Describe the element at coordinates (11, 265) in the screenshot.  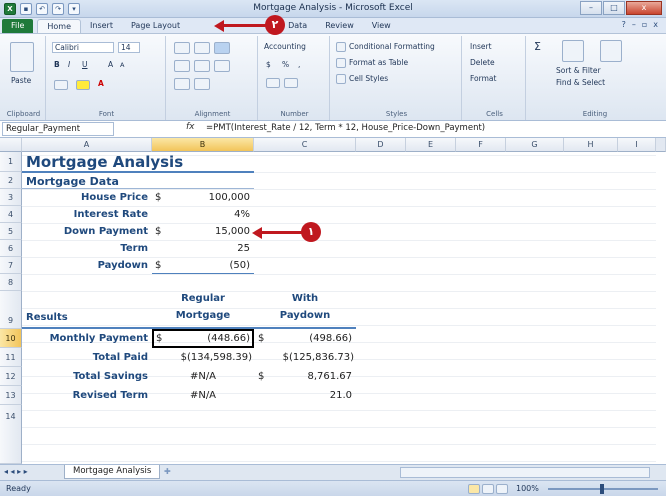
I see `row-header-7: 7` at that location.